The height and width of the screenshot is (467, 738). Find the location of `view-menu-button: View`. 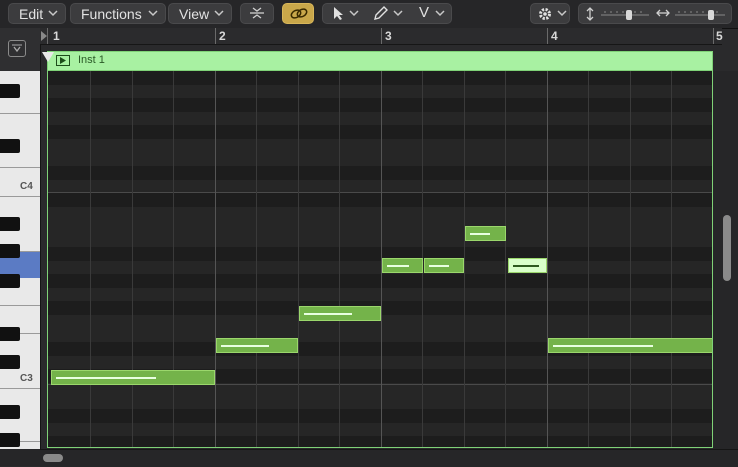

view-menu-button: View is located at coordinates (200, 13).